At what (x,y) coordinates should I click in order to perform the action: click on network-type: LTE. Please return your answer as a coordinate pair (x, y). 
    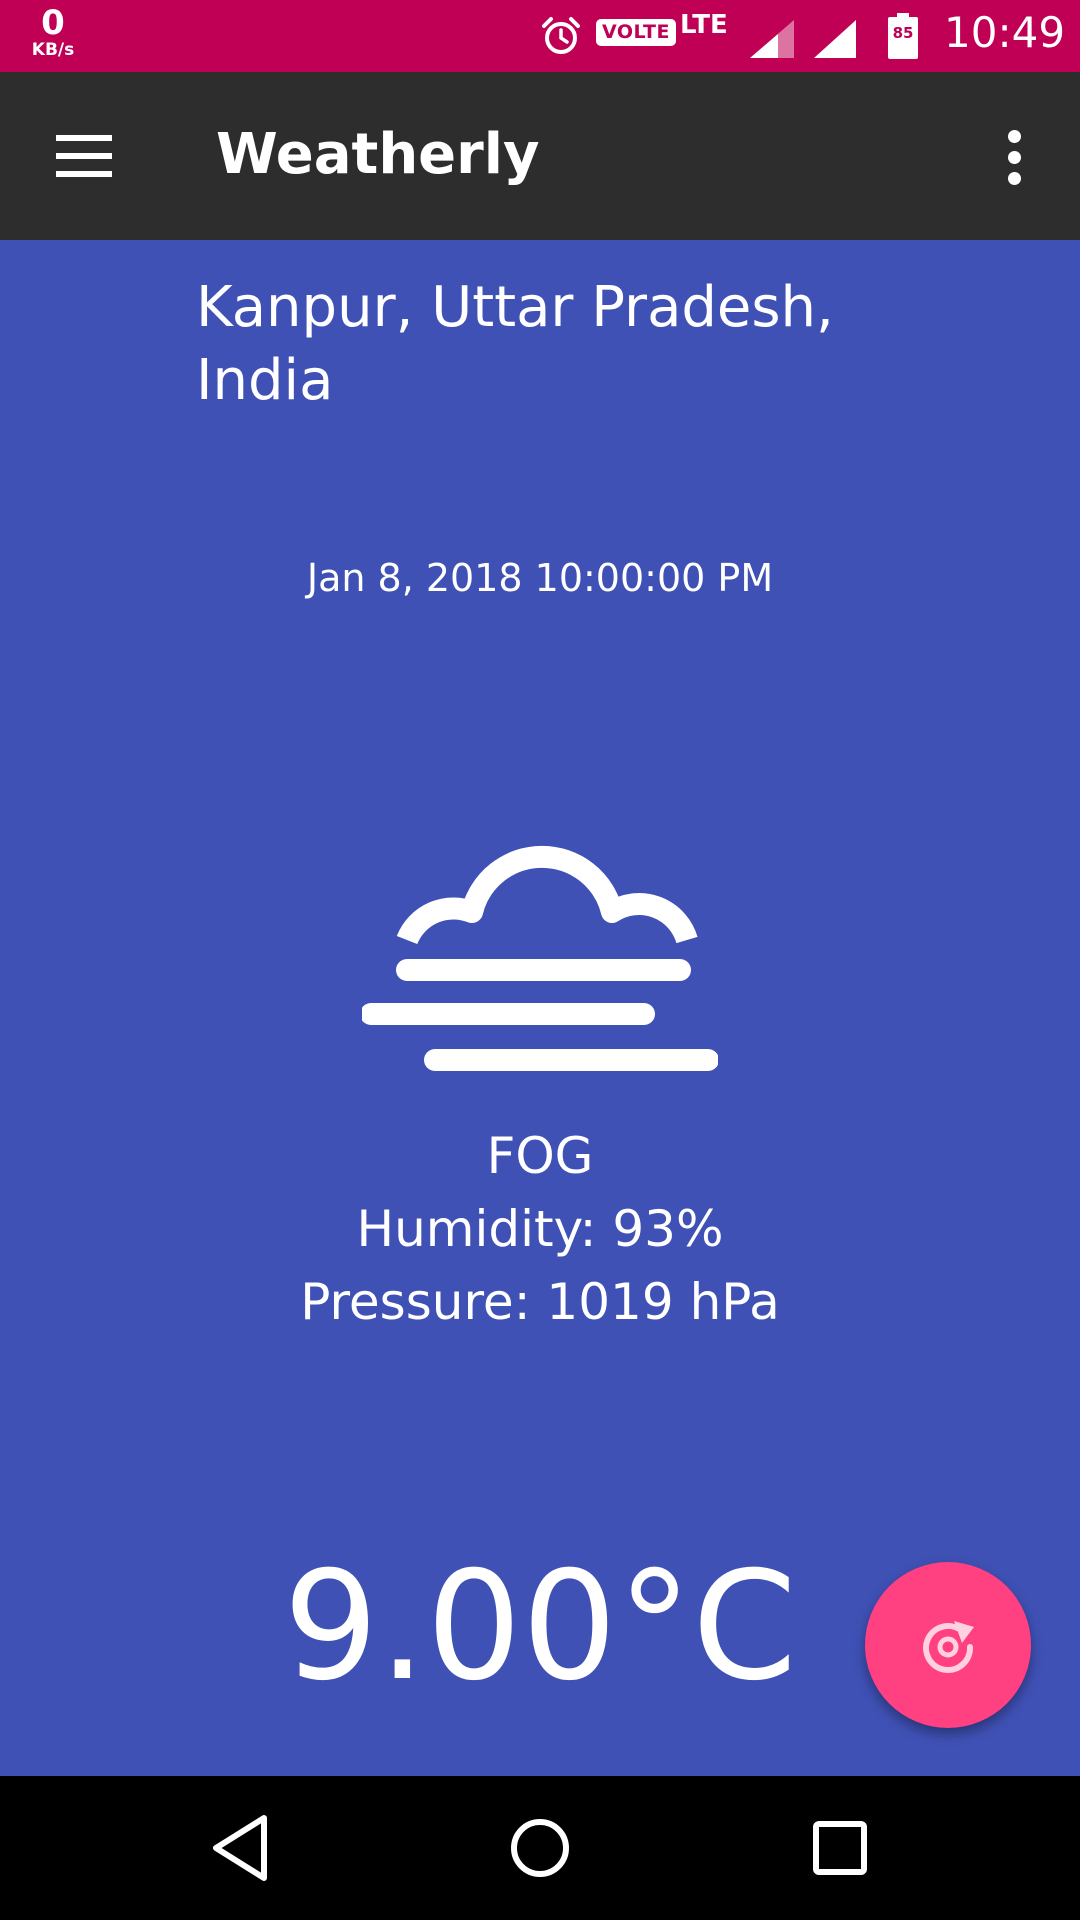
    Looking at the image, I should click on (704, 25).